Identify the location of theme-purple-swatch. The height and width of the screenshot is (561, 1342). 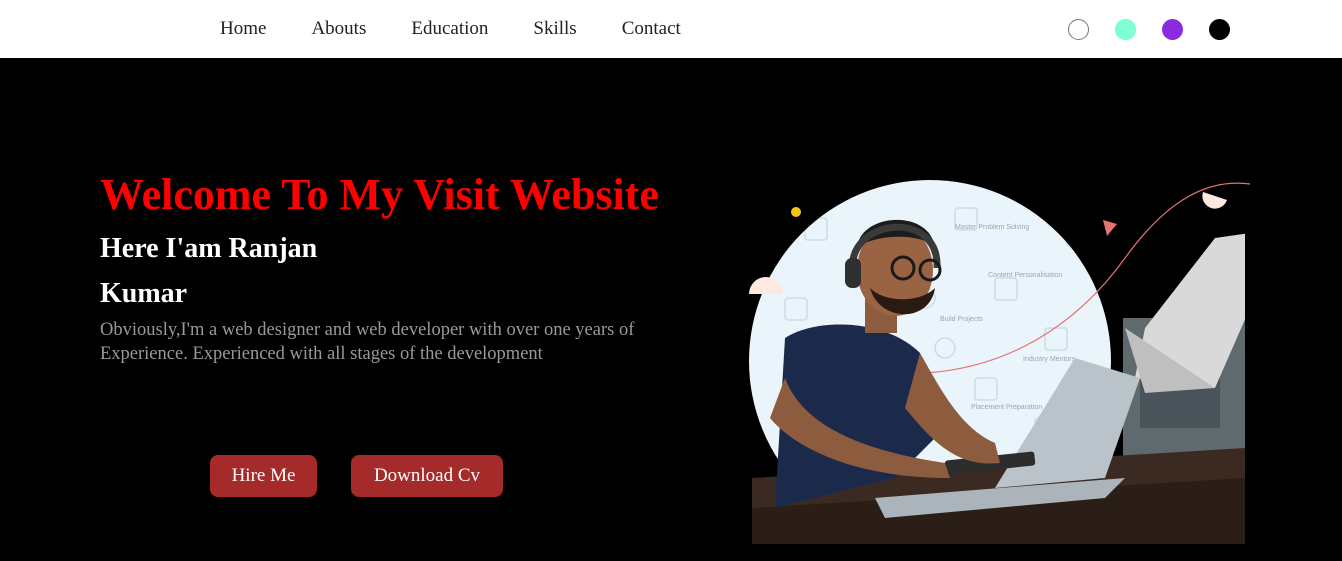
(1172, 29).